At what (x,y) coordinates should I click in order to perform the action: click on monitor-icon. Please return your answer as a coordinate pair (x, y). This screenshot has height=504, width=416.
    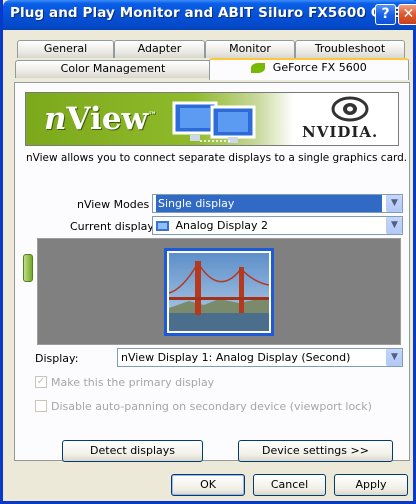
    Looking at the image, I should click on (162, 226).